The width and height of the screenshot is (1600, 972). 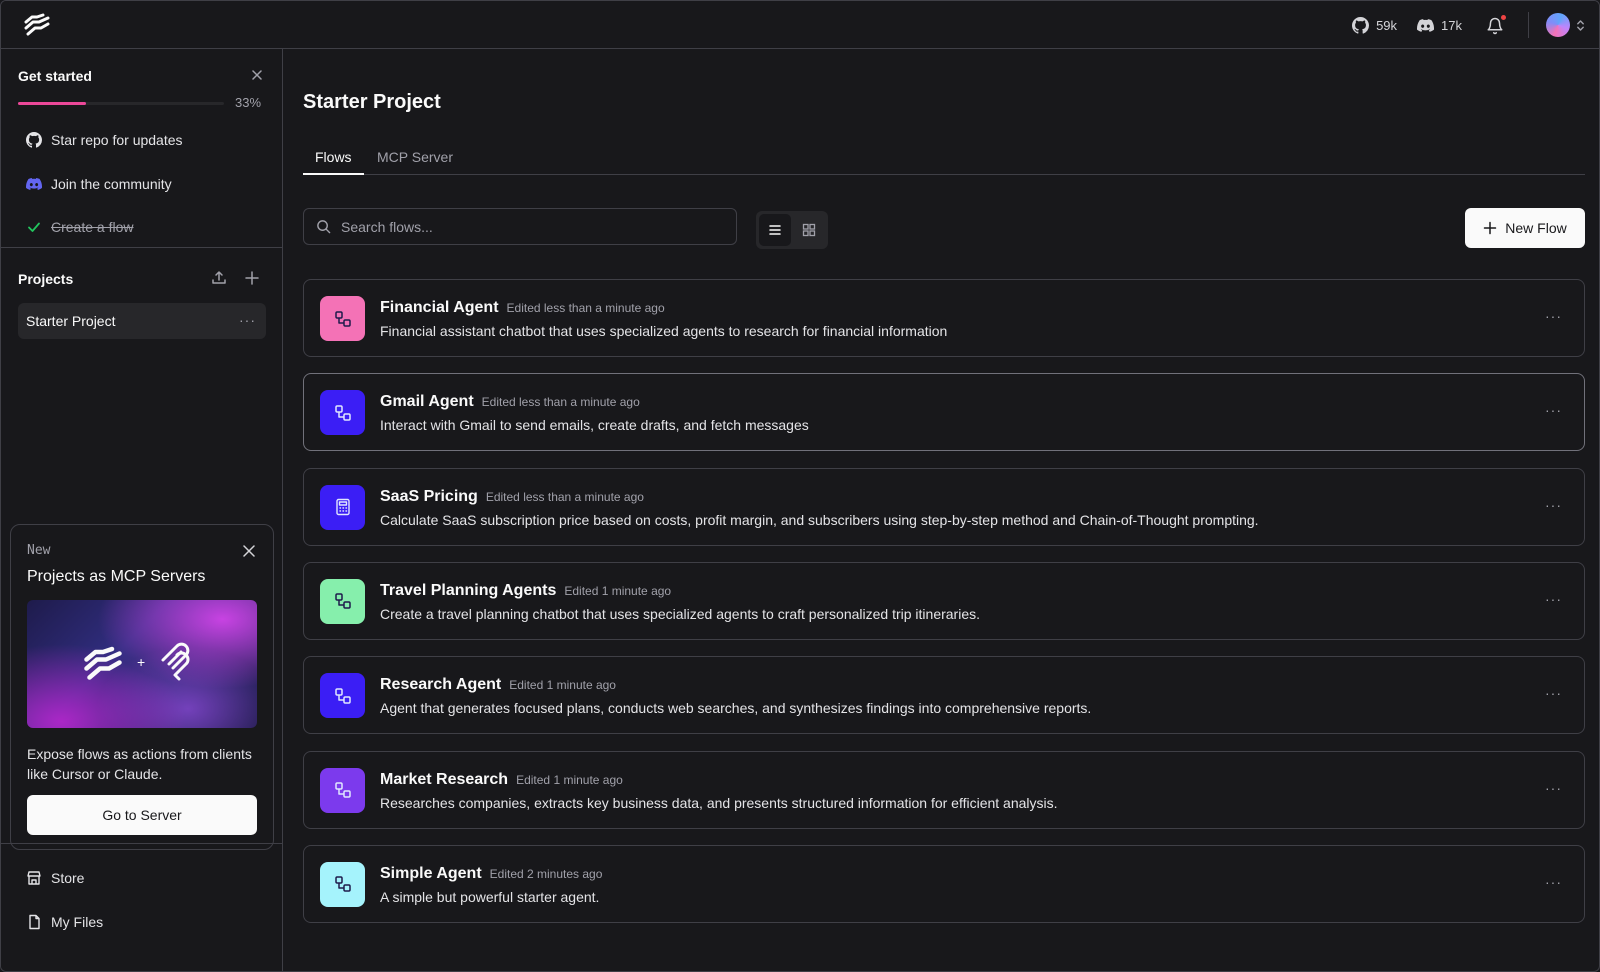 I want to click on new-flow-button: New Flow, so click(x=1525, y=228).